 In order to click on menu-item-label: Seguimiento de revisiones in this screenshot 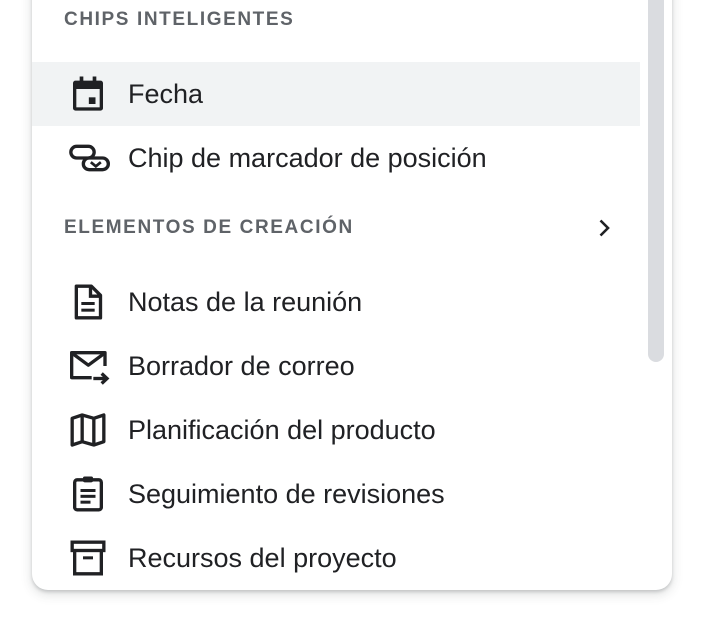, I will do `click(286, 493)`.